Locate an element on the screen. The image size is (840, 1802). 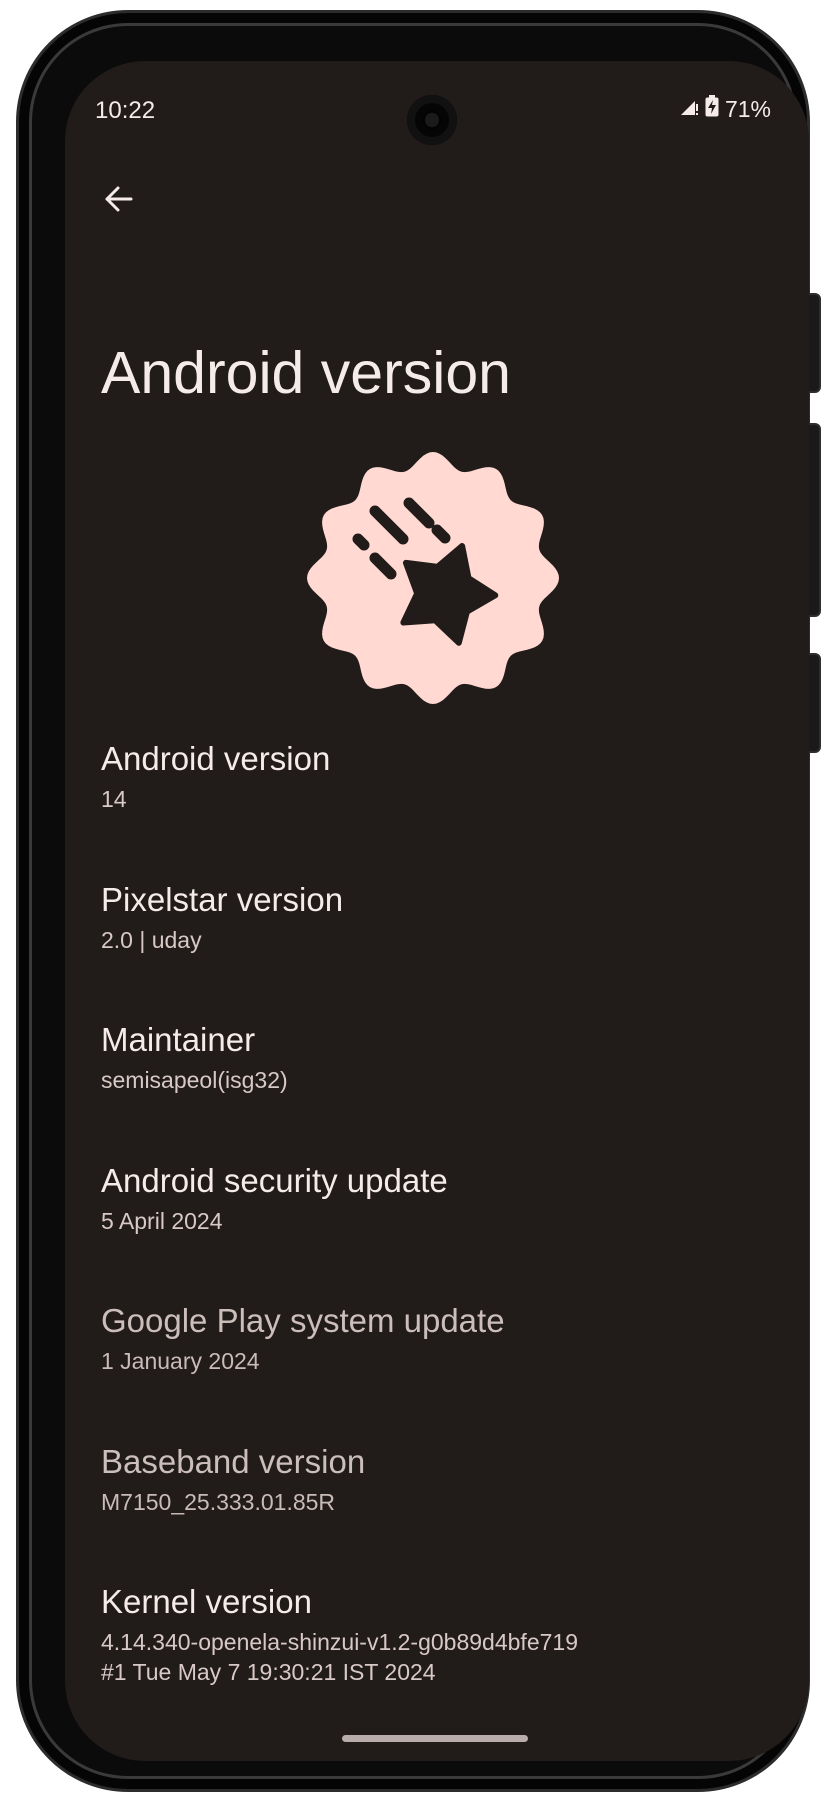
item-value: 14 is located at coordinates (114, 799).